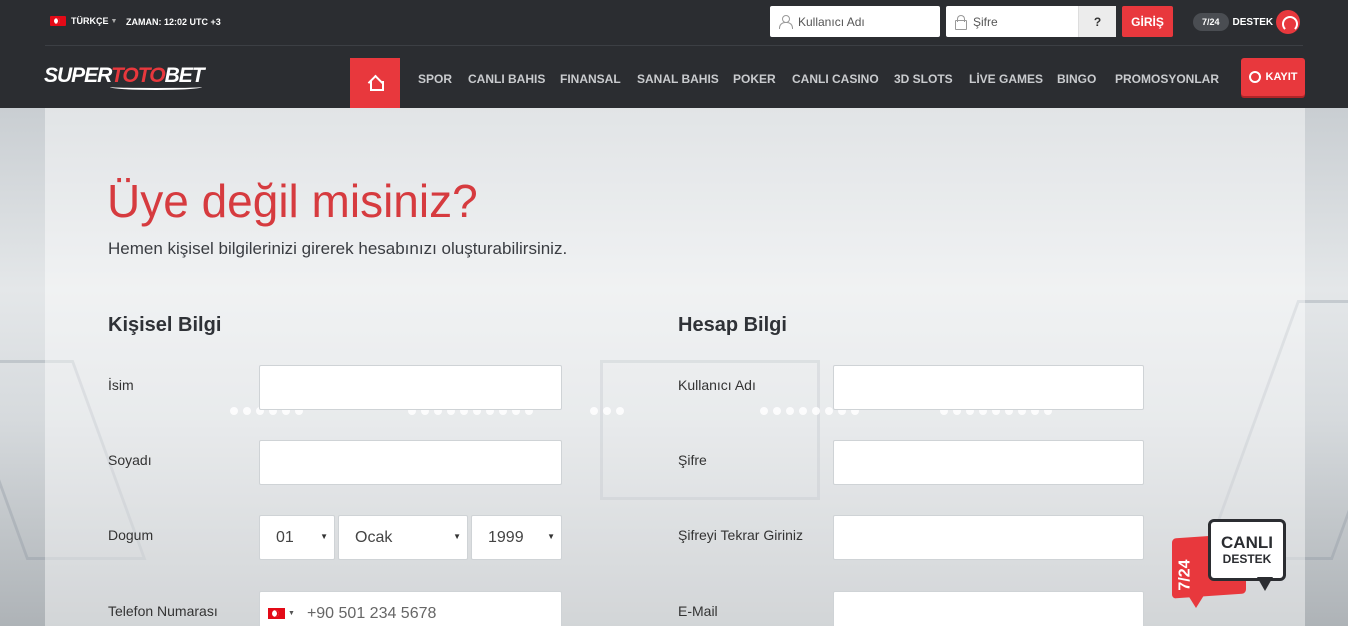 This screenshot has width=1348, height=626. Describe the element at coordinates (292, 201) in the screenshot. I see `page-title: Üye değil misiniz?` at that location.